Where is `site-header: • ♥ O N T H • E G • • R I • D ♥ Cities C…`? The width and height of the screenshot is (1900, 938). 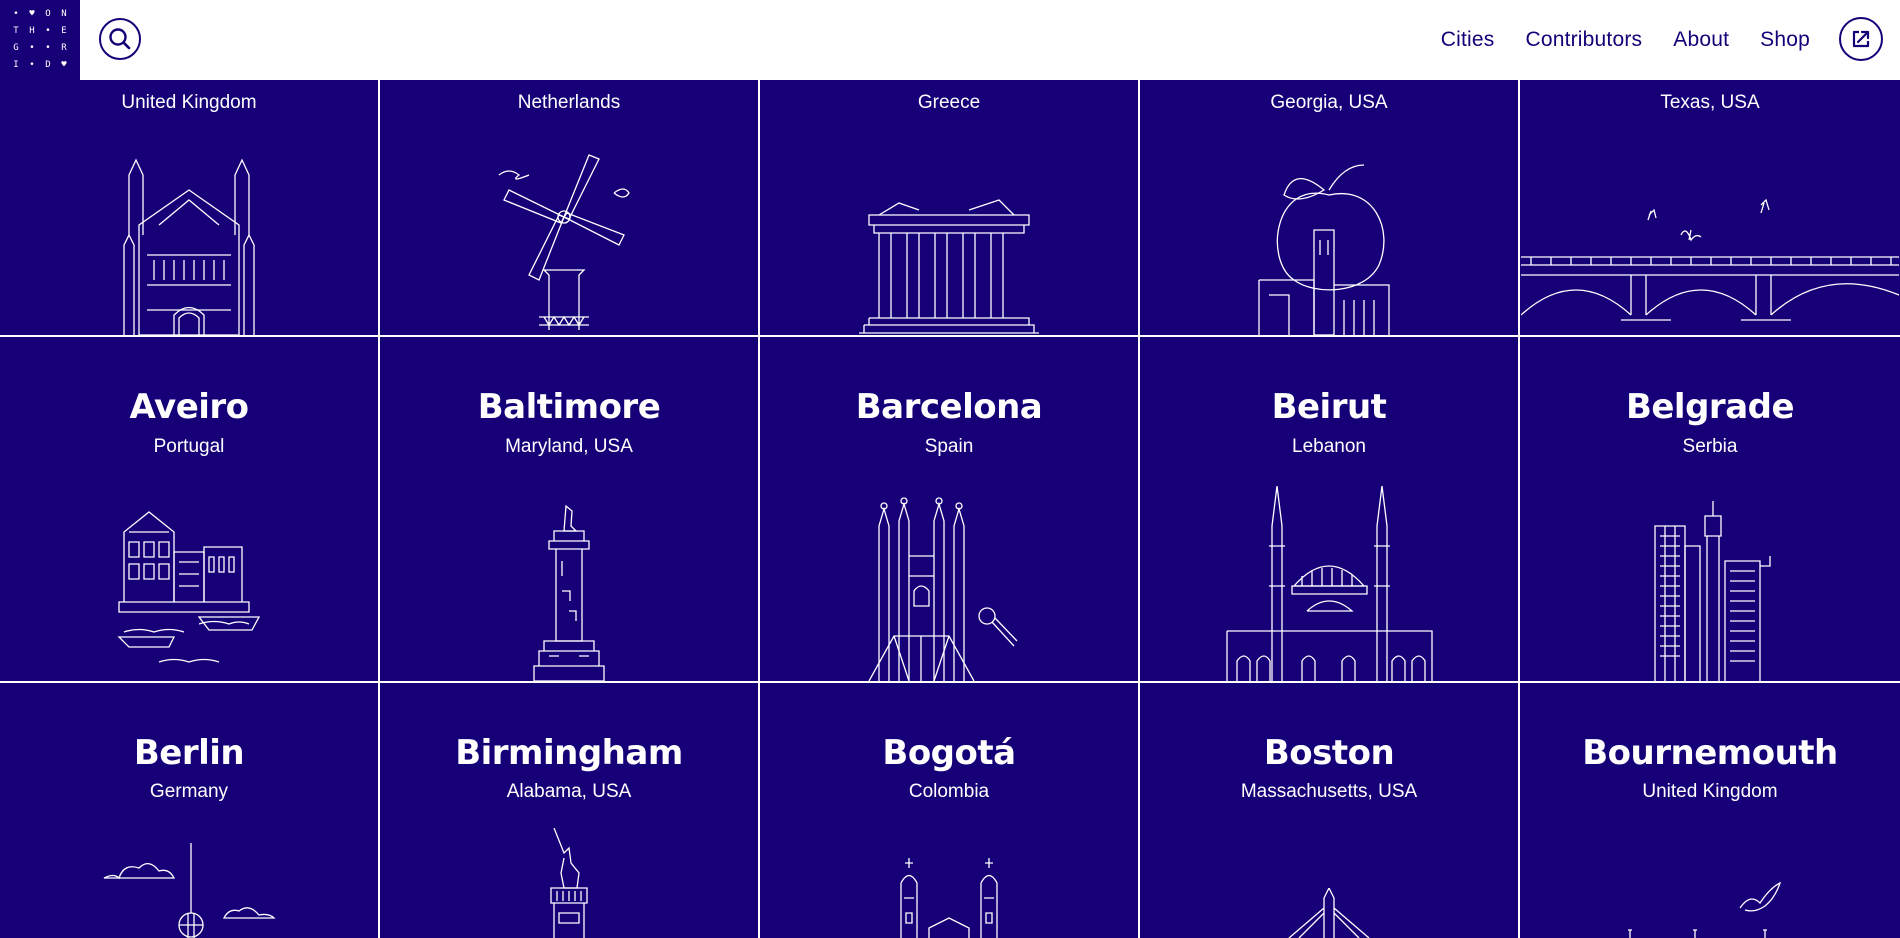 site-header: • ♥ O N T H • E G • • R I • D ♥ Cities C… is located at coordinates (950, 40).